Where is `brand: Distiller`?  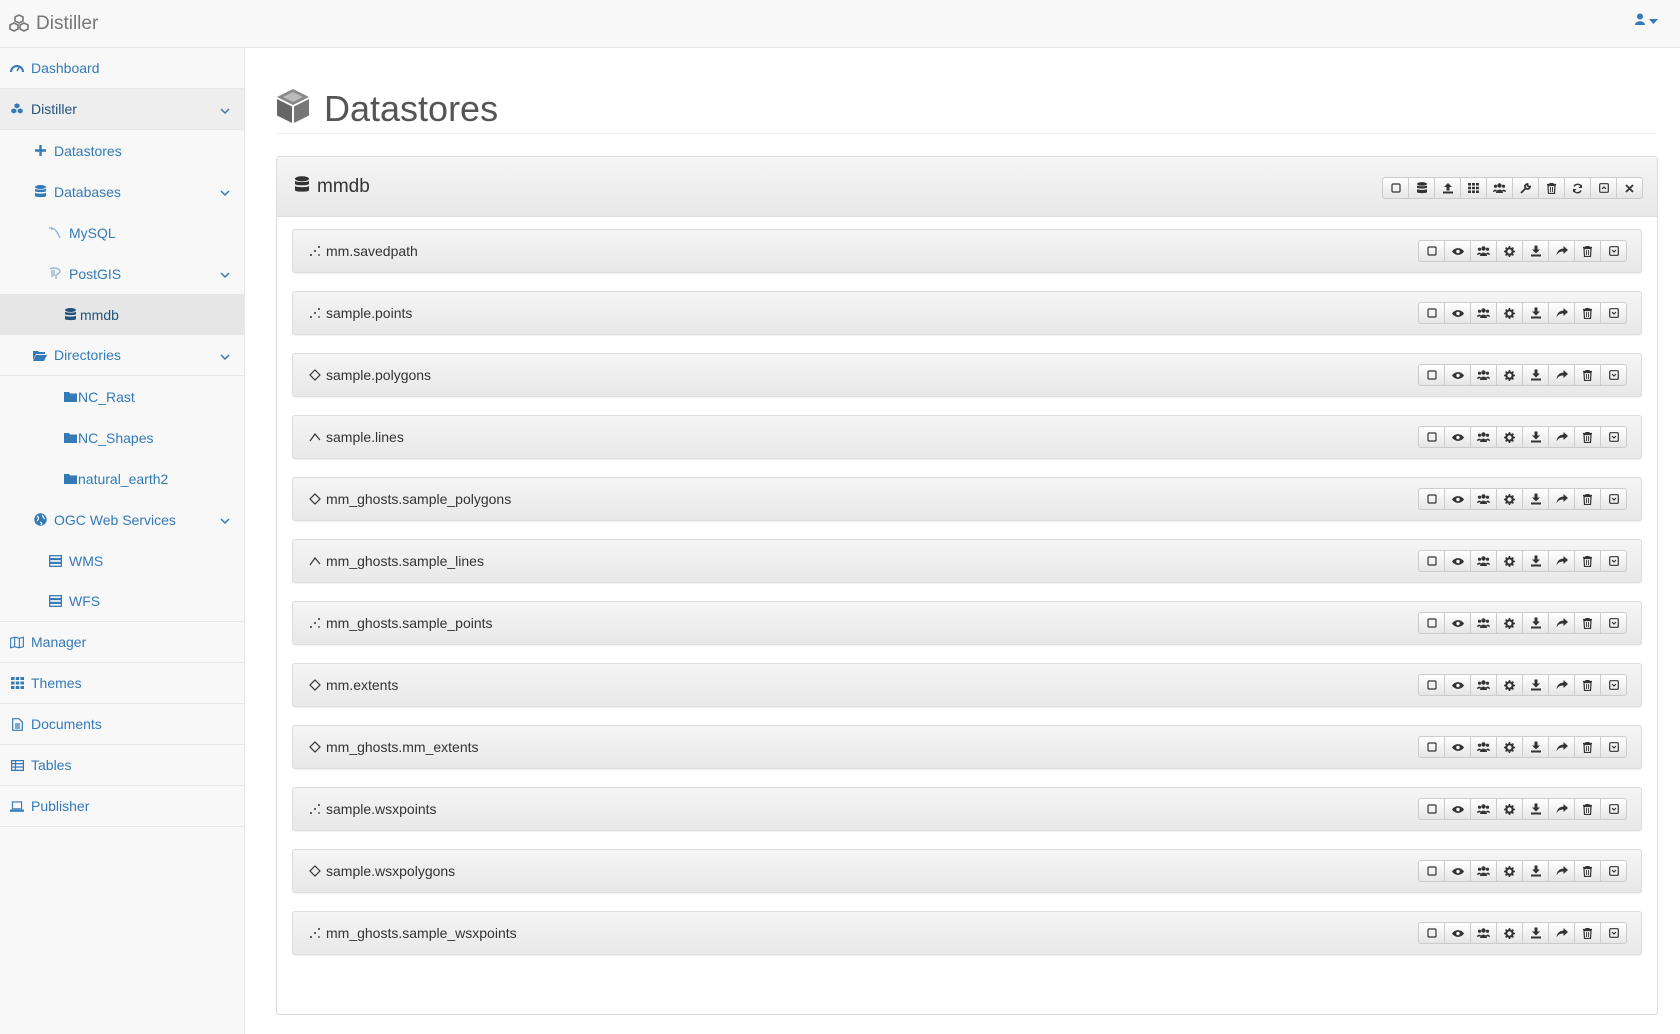 brand: Distiller is located at coordinates (53, 24).